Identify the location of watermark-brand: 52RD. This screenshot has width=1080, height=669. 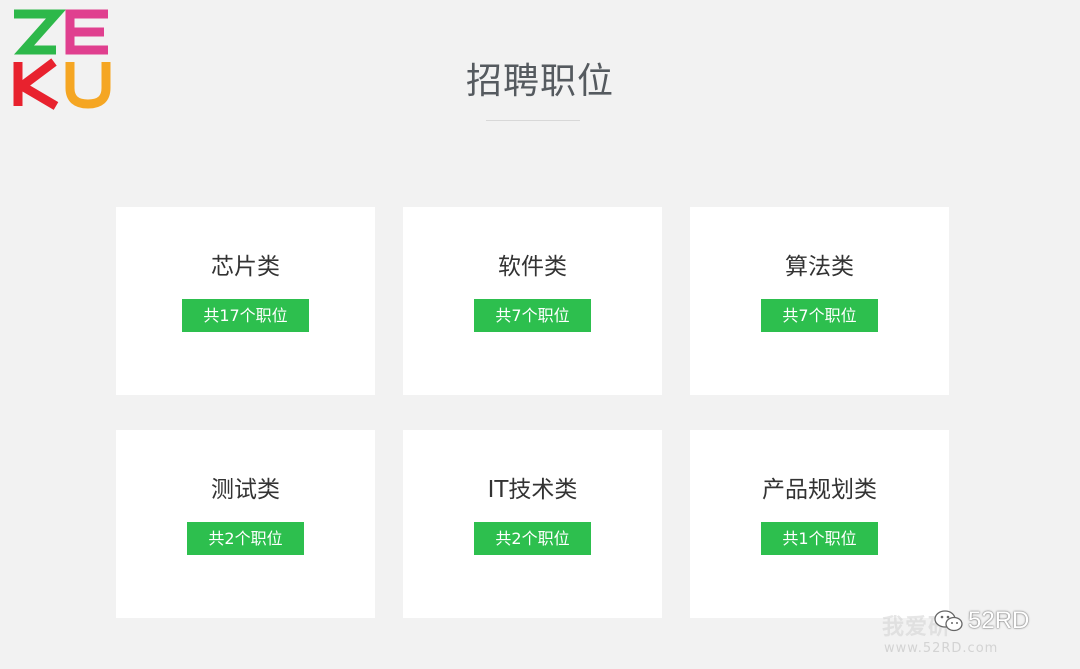
(981, 621).